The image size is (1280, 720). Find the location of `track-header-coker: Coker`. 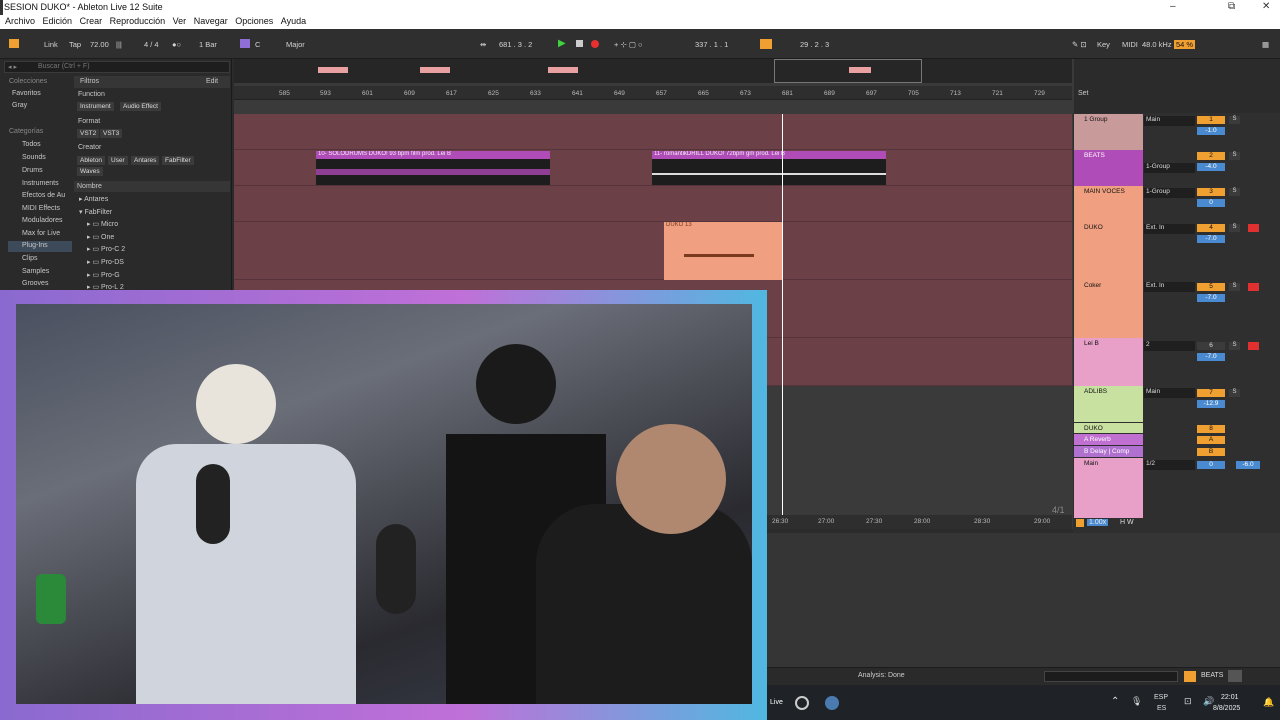

track-header-coker: Coker is located at coordinates (1108, 309).